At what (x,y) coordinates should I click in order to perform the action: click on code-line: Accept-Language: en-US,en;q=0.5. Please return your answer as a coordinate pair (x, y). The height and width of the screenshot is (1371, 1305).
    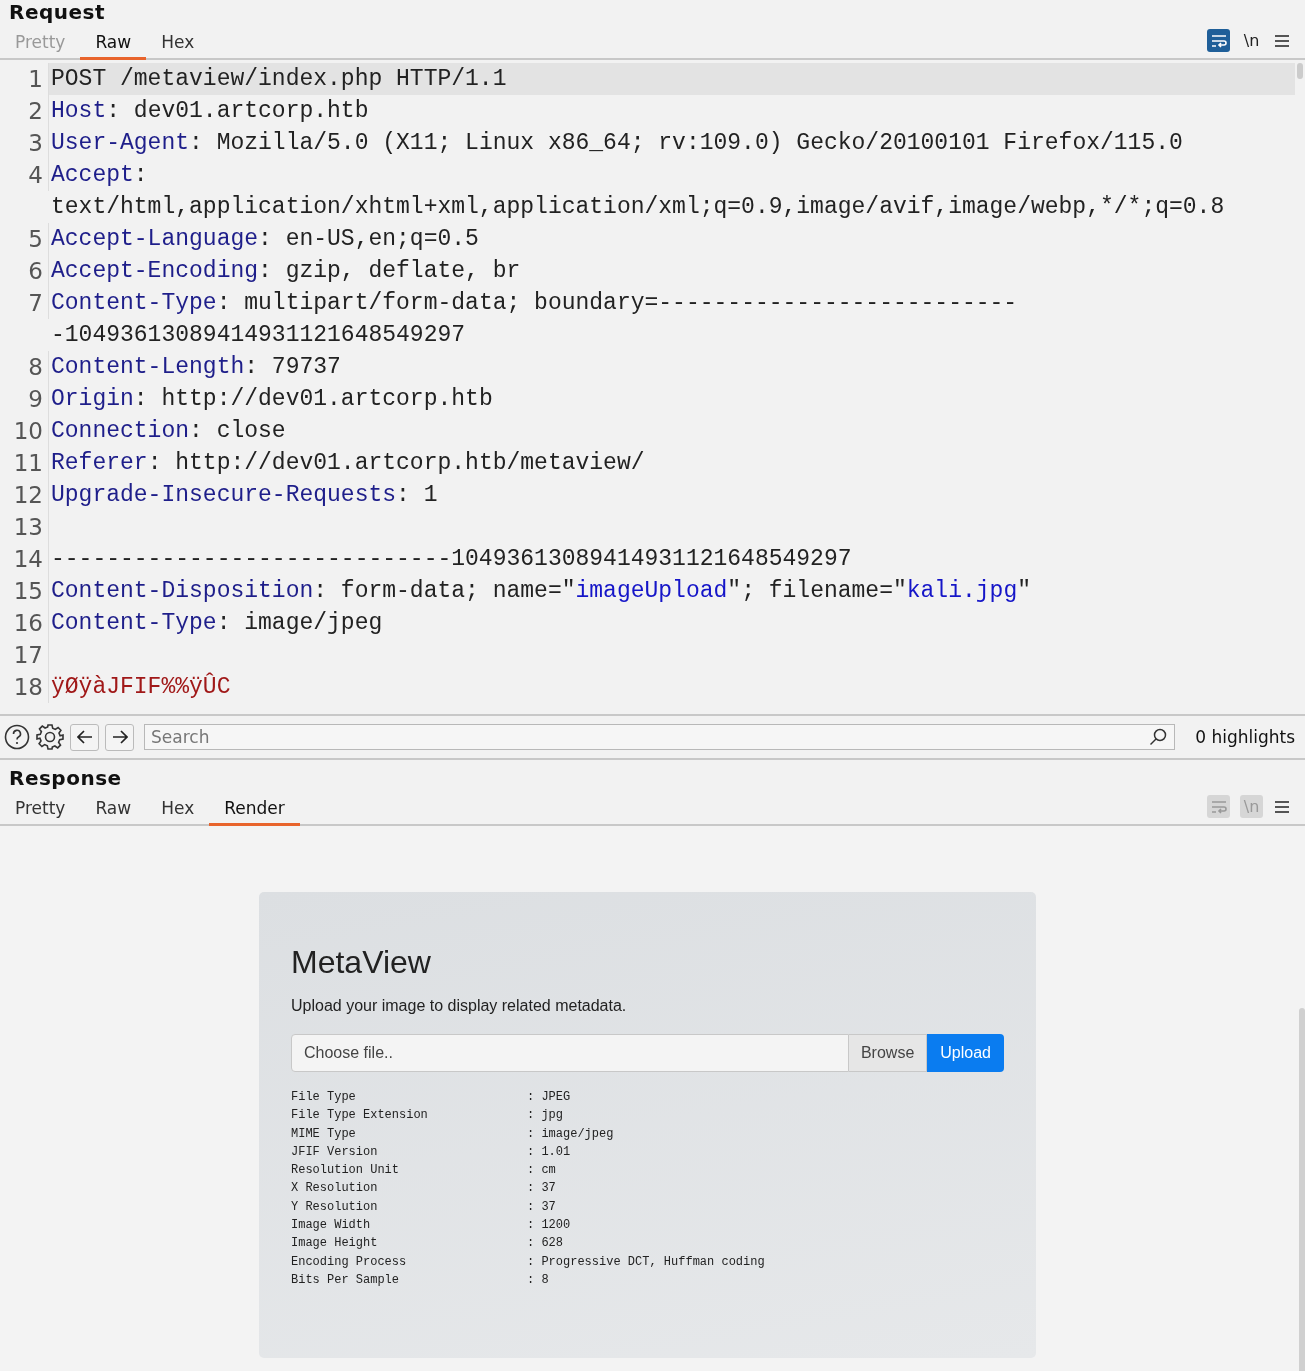
    Looking at the image, I should click on (265, 239).